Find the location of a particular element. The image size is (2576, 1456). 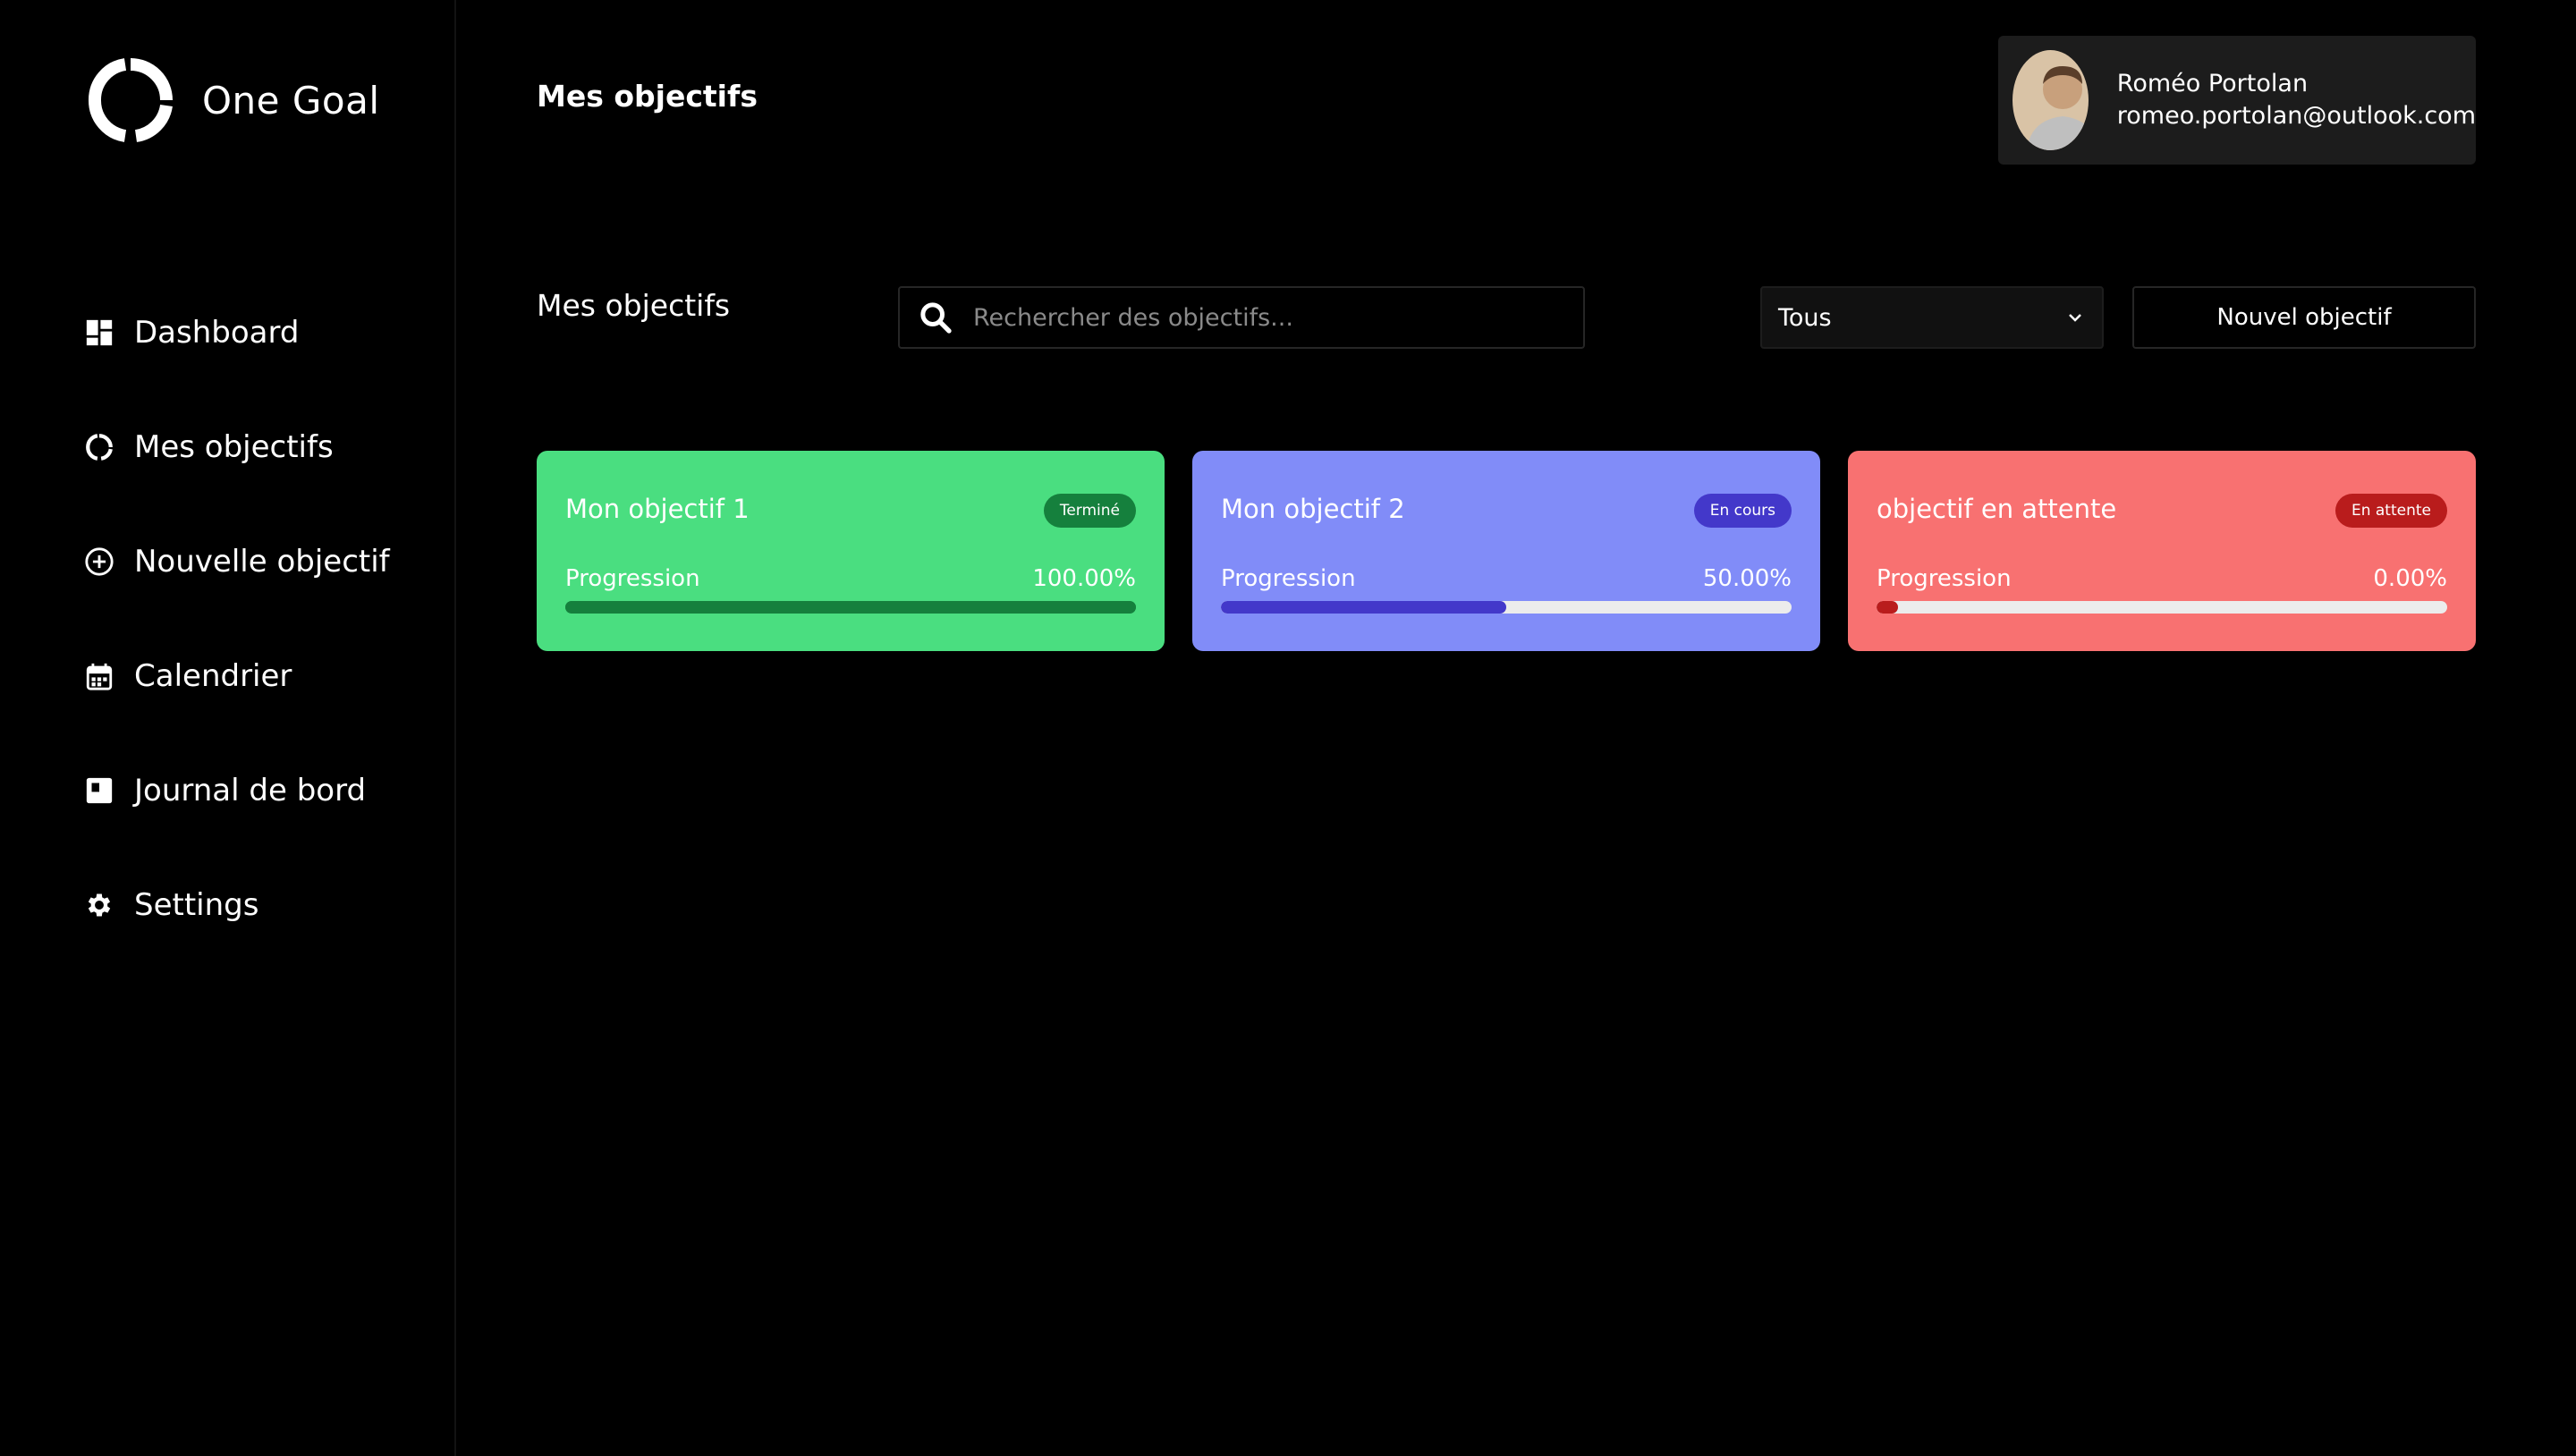

goal-title: objectif en attente is located at coordinates (1997, 509).